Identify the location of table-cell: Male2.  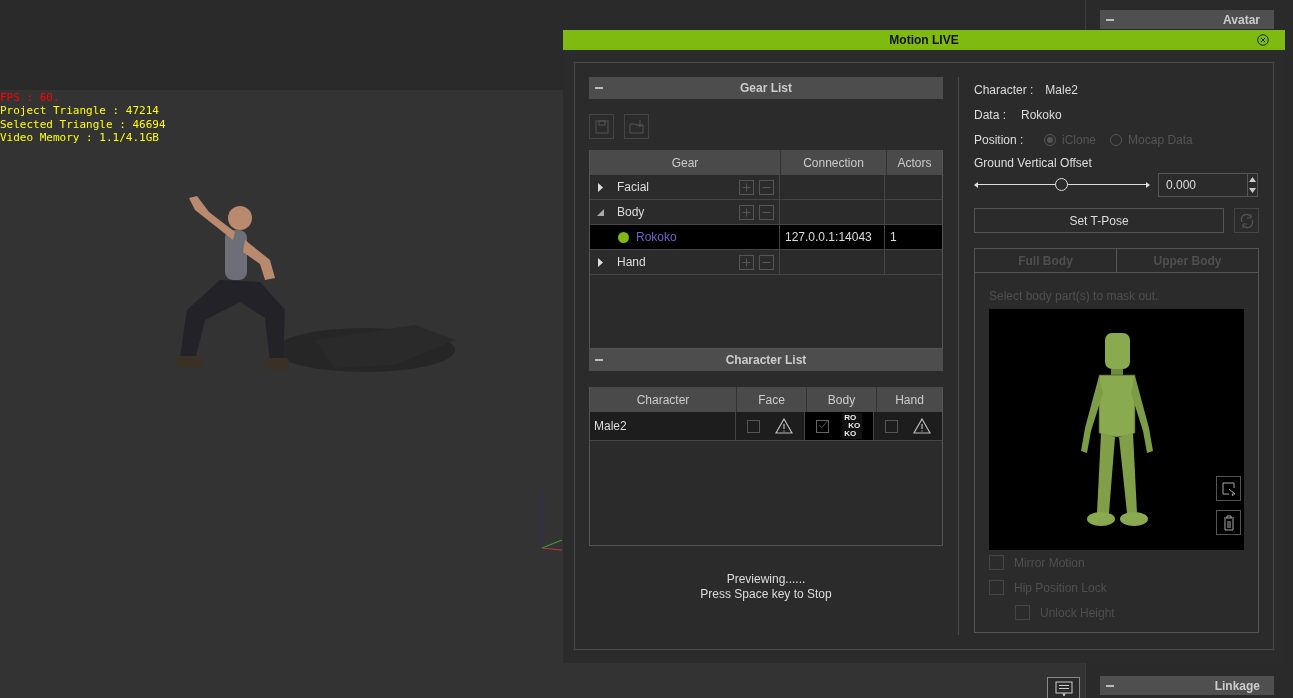
(663, 426).